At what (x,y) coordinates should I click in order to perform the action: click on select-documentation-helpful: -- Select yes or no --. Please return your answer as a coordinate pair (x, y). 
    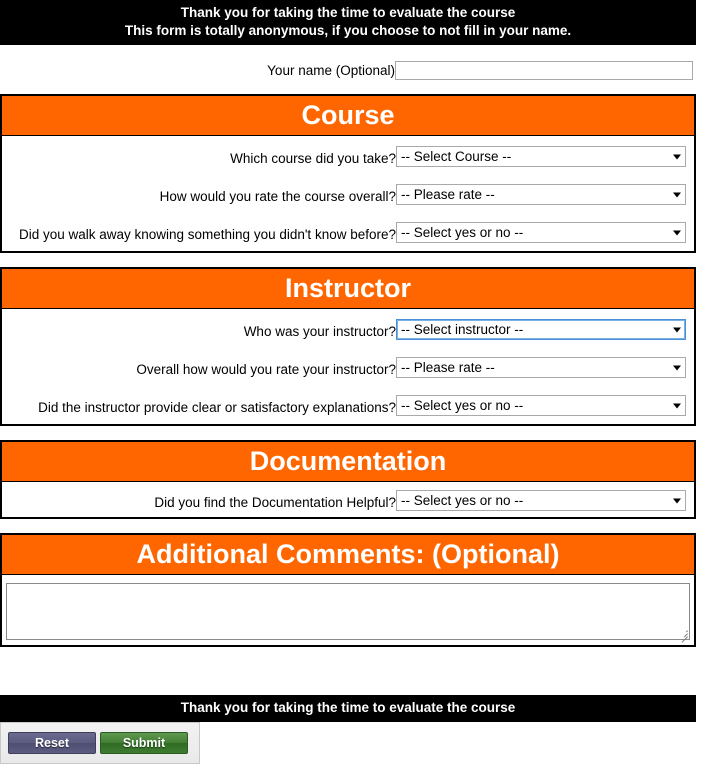
    Looking at the image, I should click on (541, 500).